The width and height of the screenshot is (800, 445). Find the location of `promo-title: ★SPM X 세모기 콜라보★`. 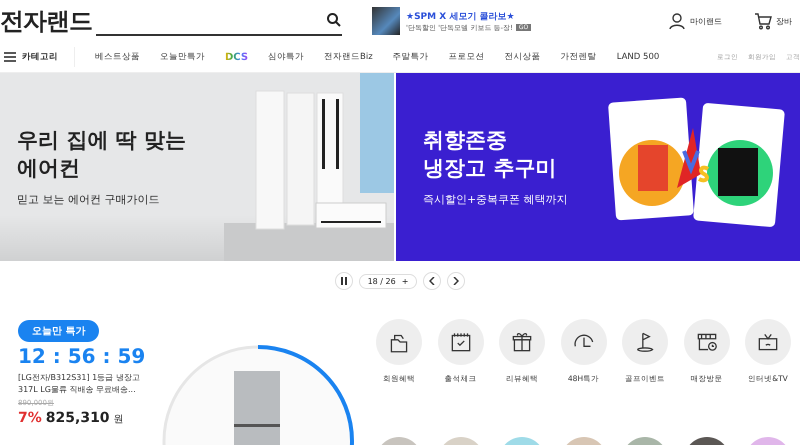

promo-title: ★SPM X 세모기 콜라보★ is located at coordinates (469, 16).